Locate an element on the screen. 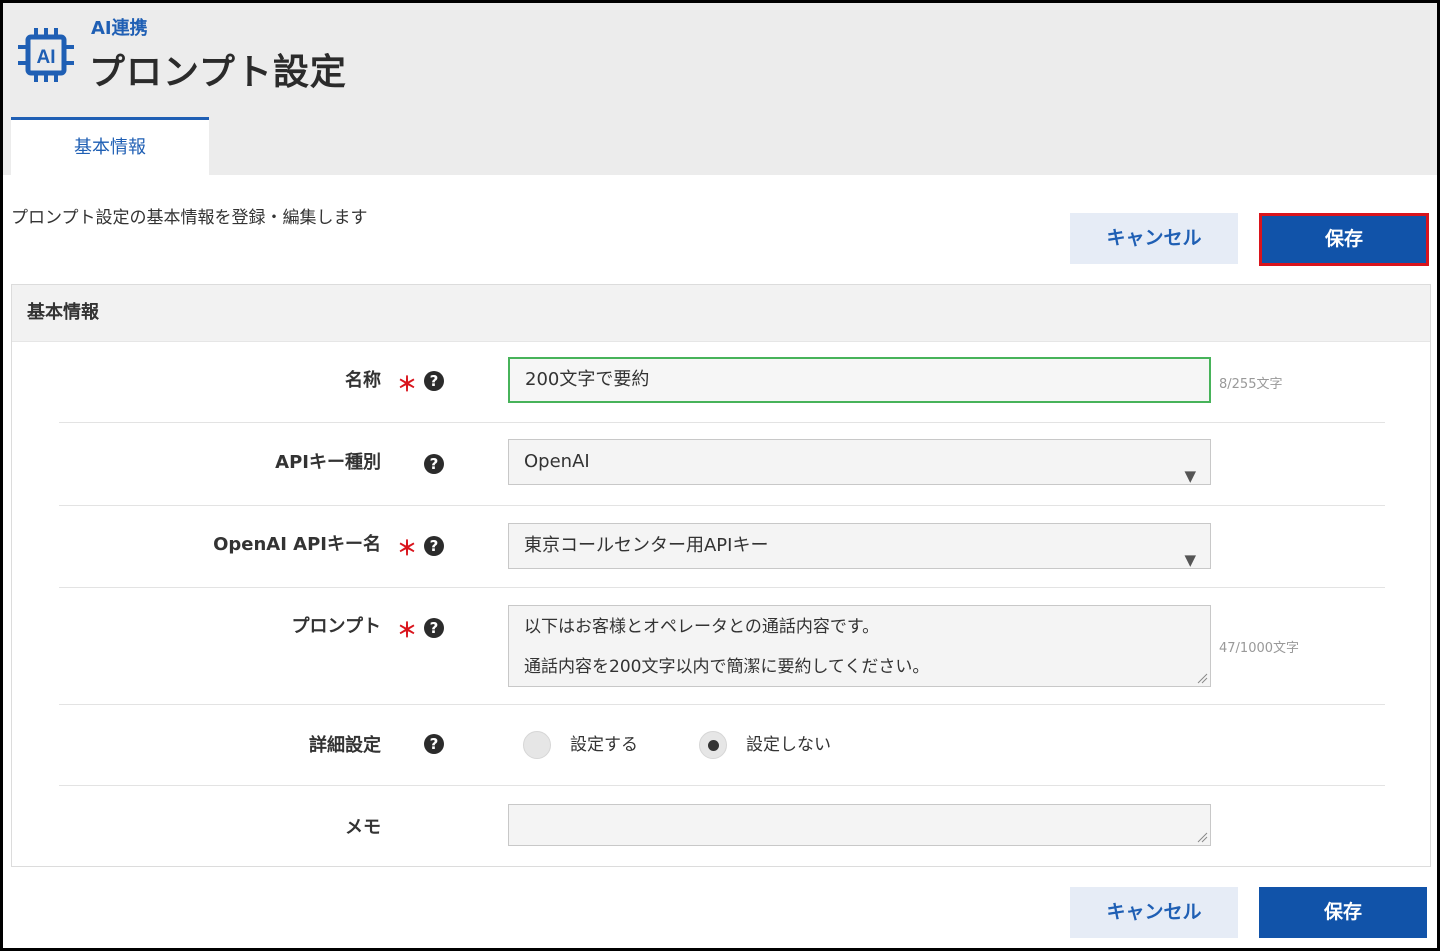 The width and height of the screenshot is (1440, 951). openai-key-name-label: OpenAI APIキー名 is located at coordinates (297, 544).